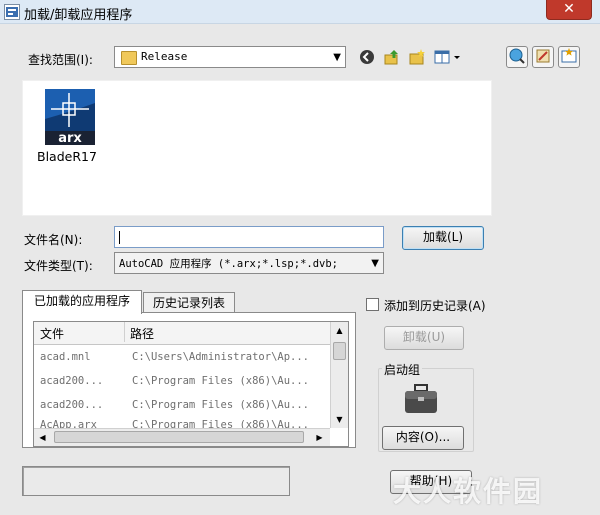 The height and width of the screenshot is (515, 600). Describe the element at coordinates (339, 330) in the screenshot. I see `scroll-up-icon: ▲` at that location.